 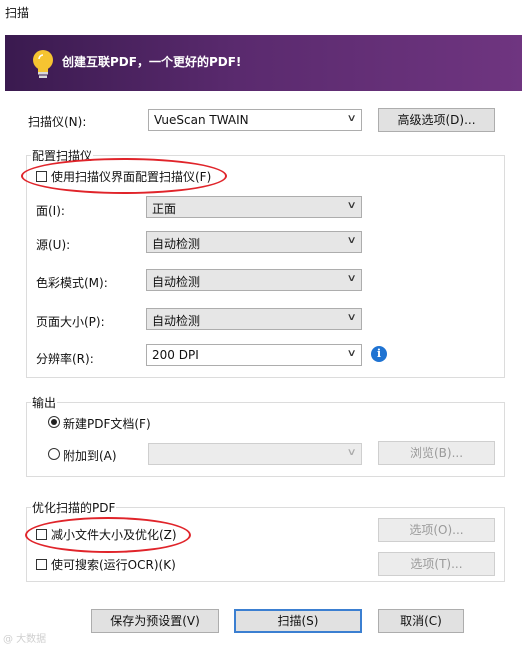 What do you see at coordinates (201, 120) in the screenshot?
I see `scanner-value: VueScan TWAIN` at bounding box center [201, 120].